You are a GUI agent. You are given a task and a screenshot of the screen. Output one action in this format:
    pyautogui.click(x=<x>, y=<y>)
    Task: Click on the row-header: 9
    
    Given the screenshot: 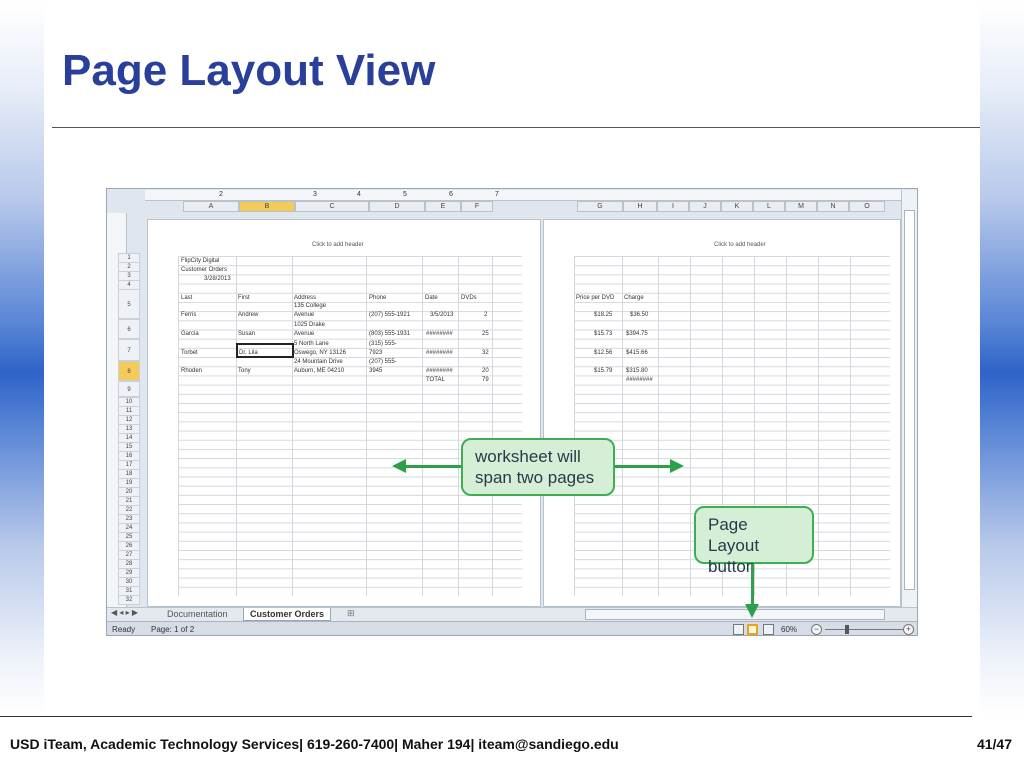 What is the action you would take?
    pyautogui.click(x=129, y=389)
    